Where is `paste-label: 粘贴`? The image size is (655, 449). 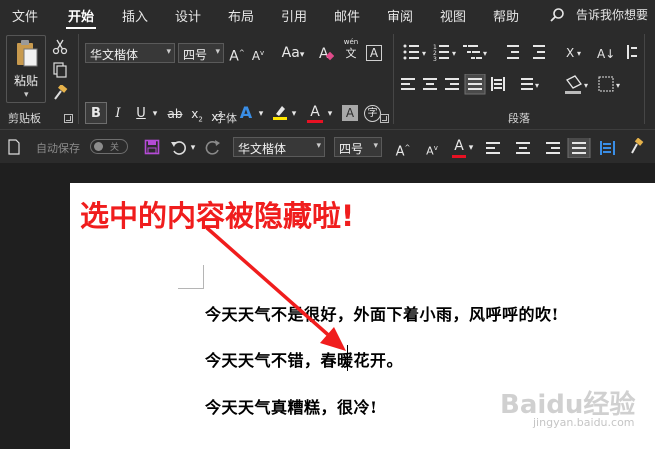 paste-label: 粘贴 is located at coordinates (26, 81).